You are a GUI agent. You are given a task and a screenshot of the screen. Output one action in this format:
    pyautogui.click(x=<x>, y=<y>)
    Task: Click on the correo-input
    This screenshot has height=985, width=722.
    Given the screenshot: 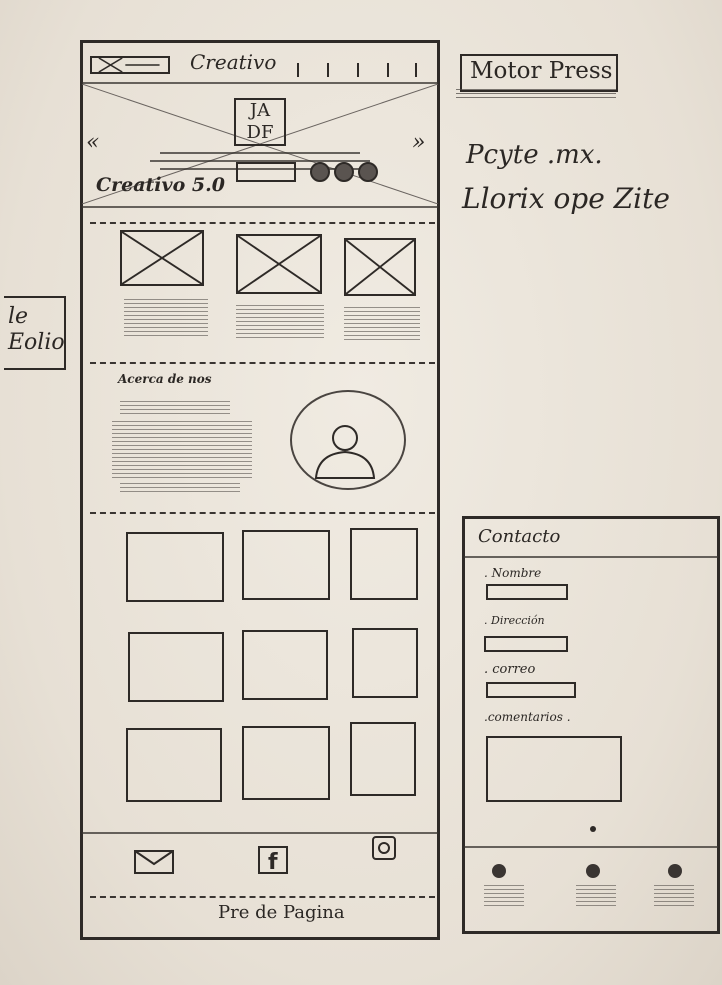 What is the action you would take?
    pyautogui.click(x=531, y=690)
    